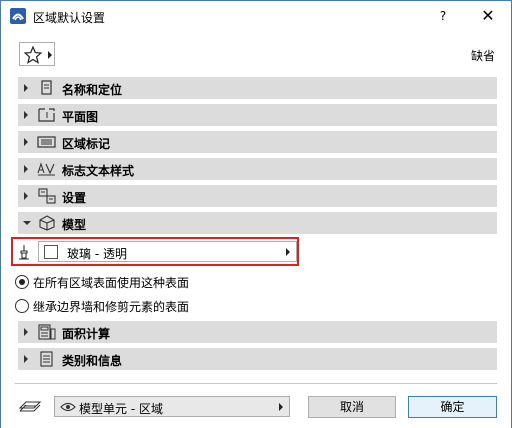 The width and height of the screenshot is (512, 428). Describe the element at coordinates (80, 117) in the screenshot. I see `panel-label: 平面图` at that location.